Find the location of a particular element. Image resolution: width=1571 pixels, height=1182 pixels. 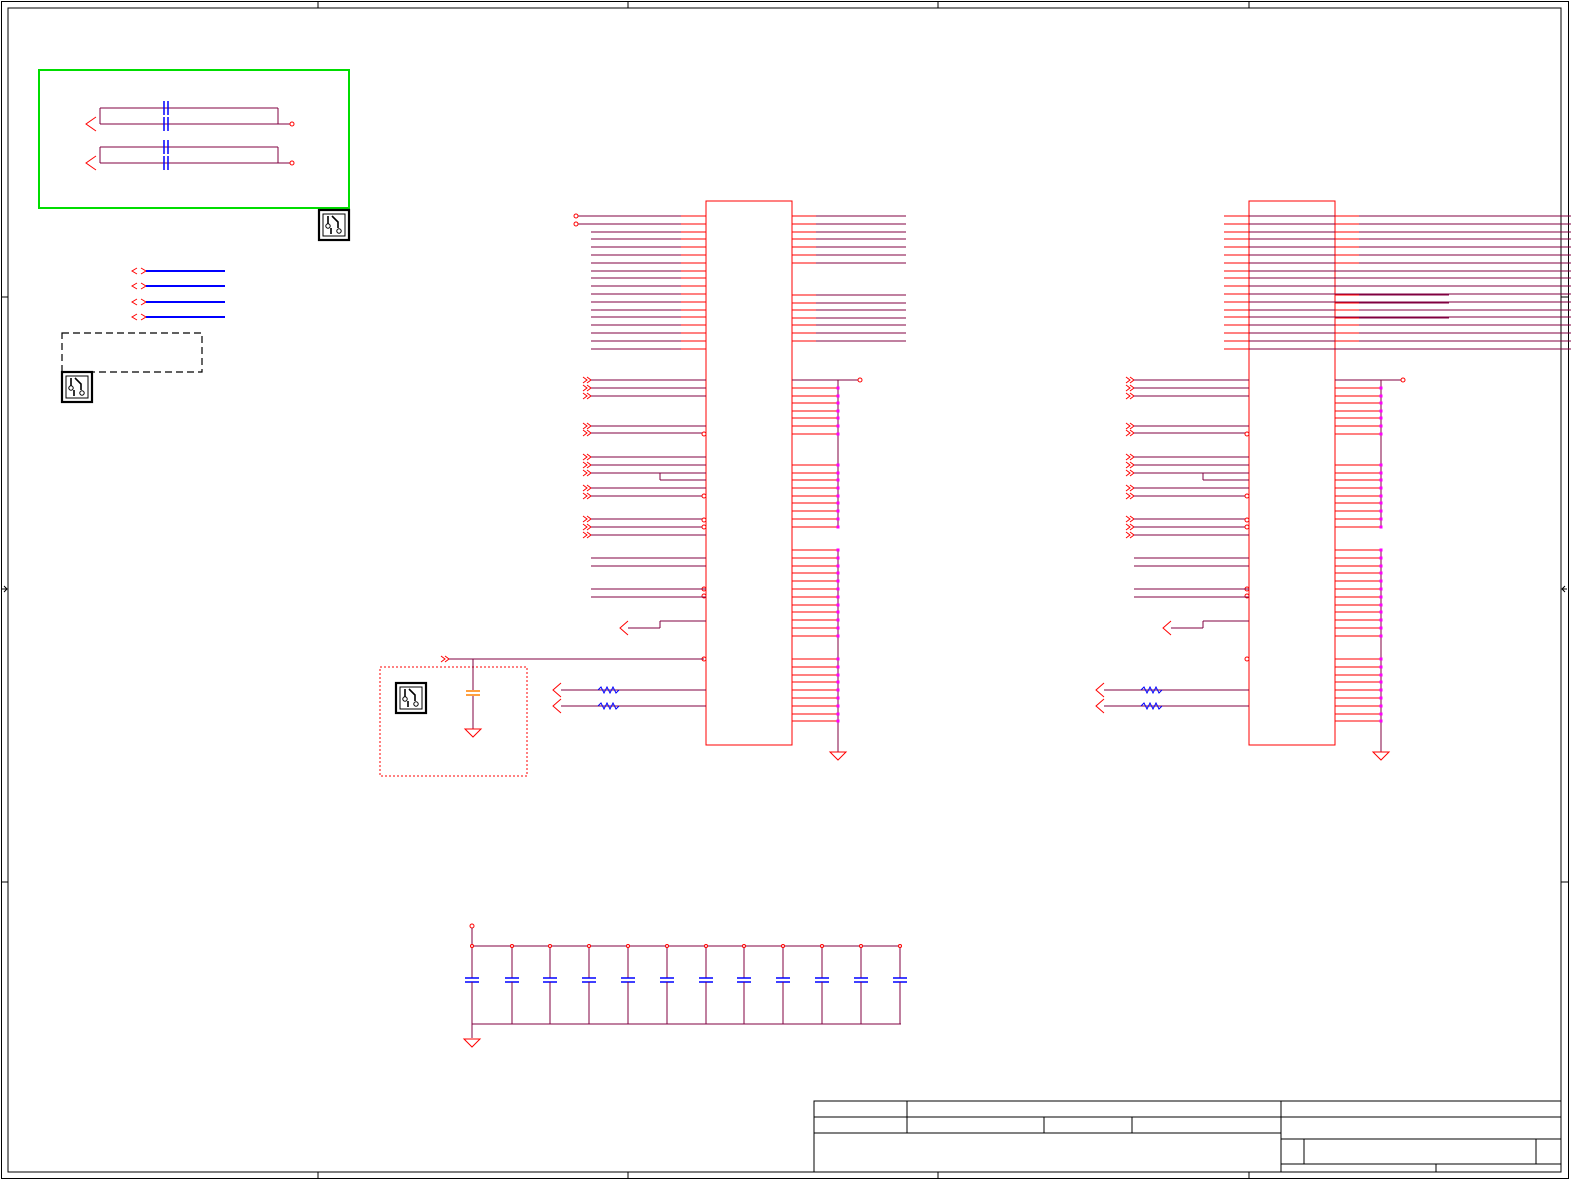

power-decoupling-block is located at coordinates (194, 139).